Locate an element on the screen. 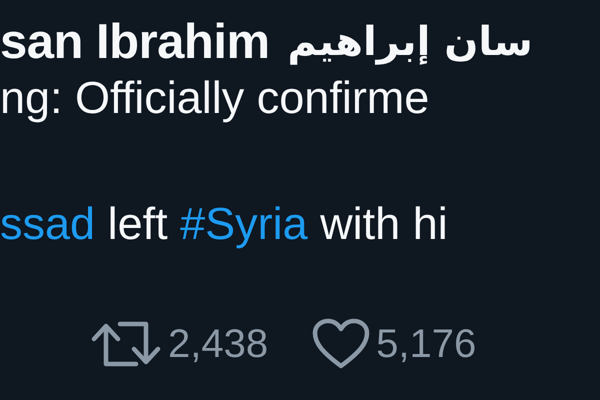 The height and width of the screenshot is (400, 600). author-name-arabic: سان إبراهيم is located at coordinates (410, 42).